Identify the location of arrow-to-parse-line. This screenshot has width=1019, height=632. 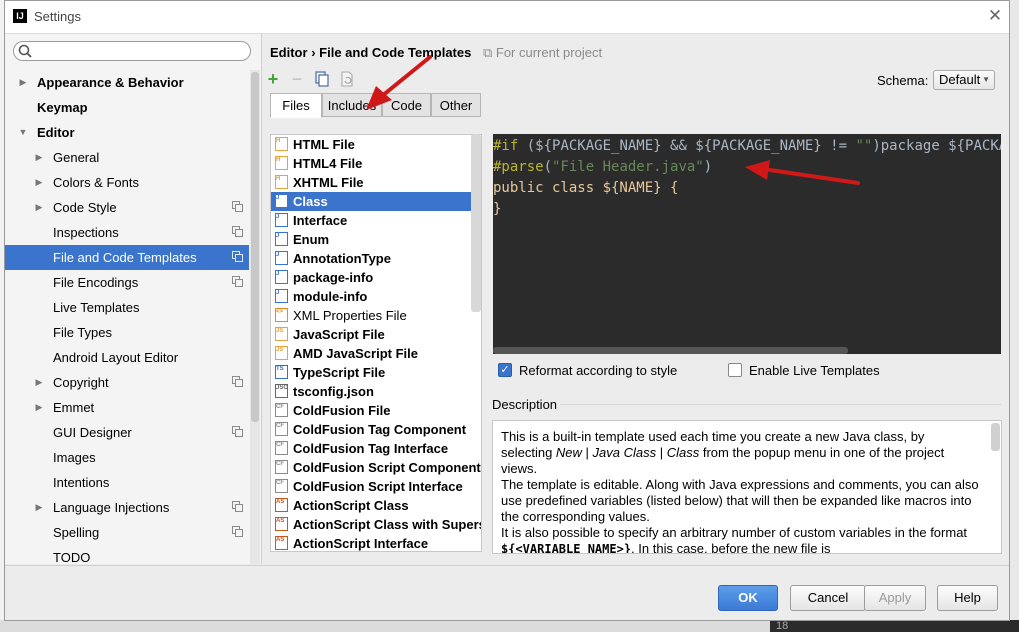
(802, 172).